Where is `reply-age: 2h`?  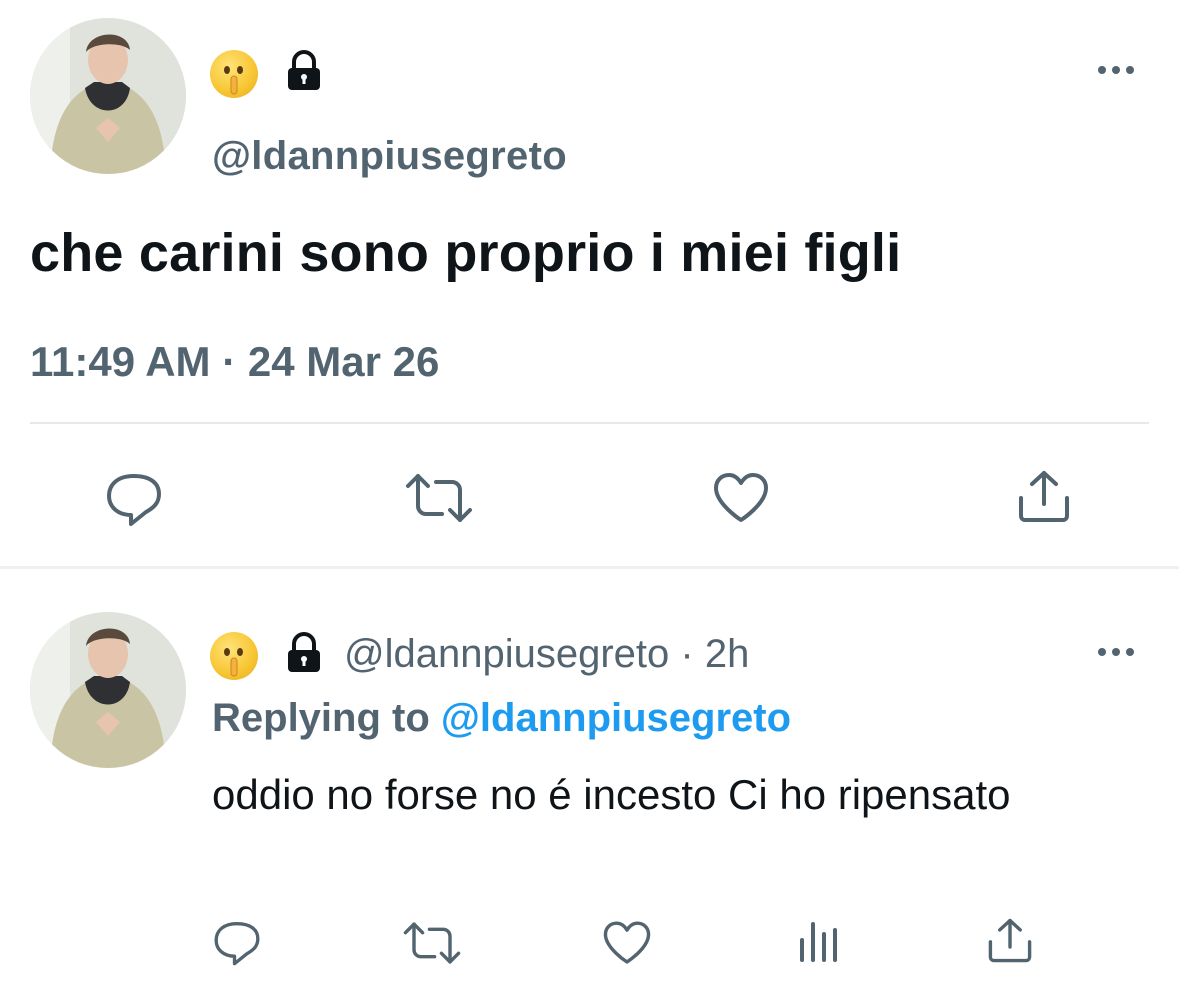 reply-age: 2h is located at coordinates (727, 654).